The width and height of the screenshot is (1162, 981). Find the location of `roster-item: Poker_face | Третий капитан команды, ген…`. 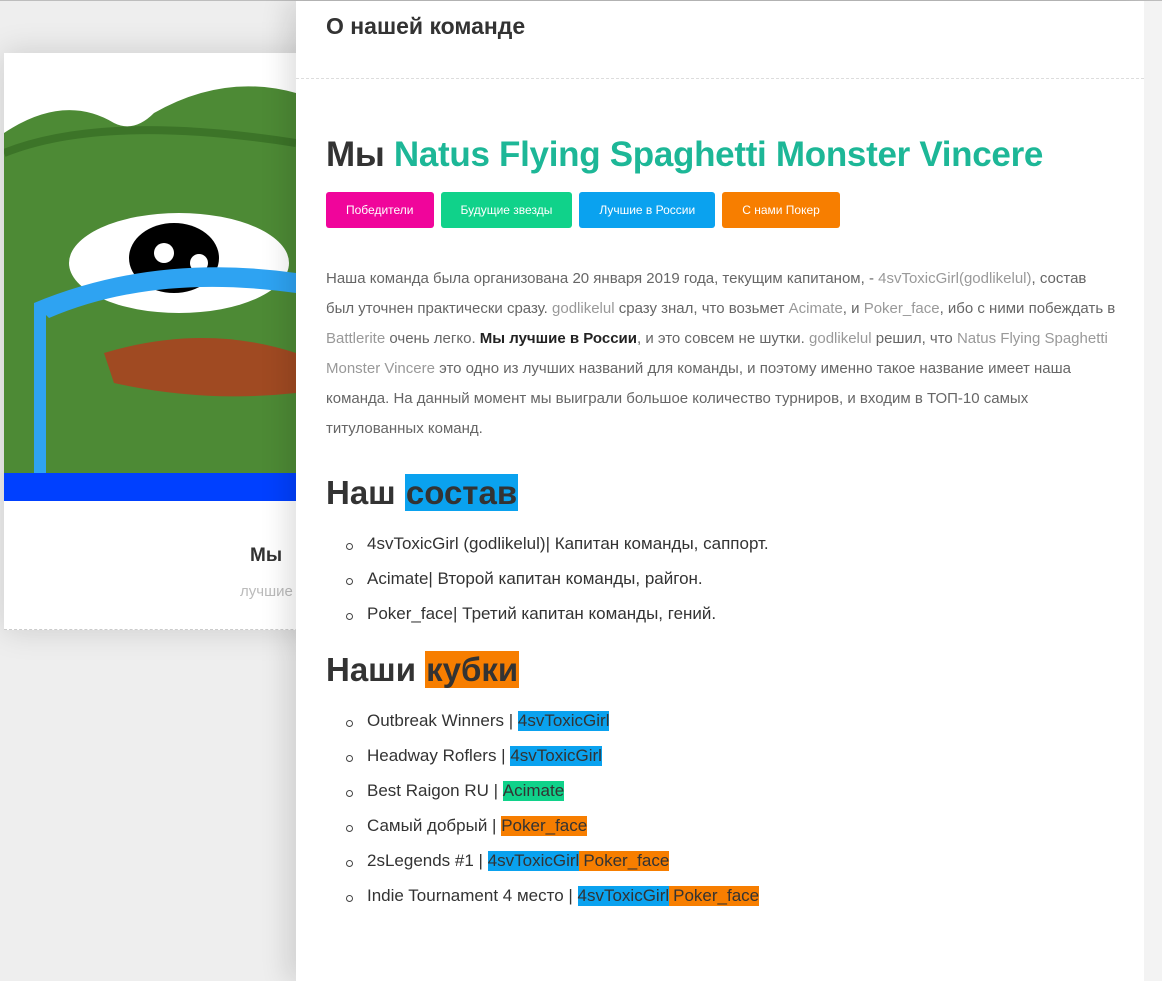

roster-item: Poker_face | Третий капитан команды, ген… is located at coordinates (730, 621).